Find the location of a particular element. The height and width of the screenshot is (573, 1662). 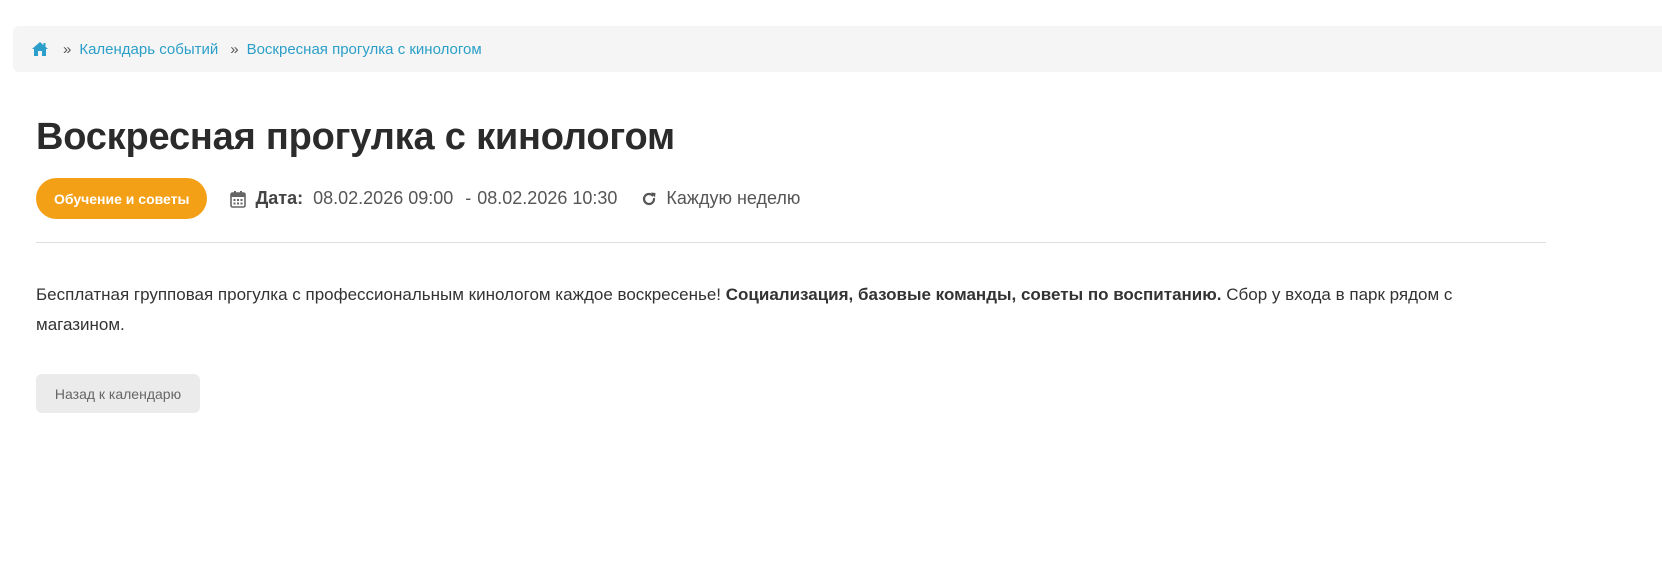

page-title: Воскресная прогулка с кинологом is located at coordinates (355, 137).